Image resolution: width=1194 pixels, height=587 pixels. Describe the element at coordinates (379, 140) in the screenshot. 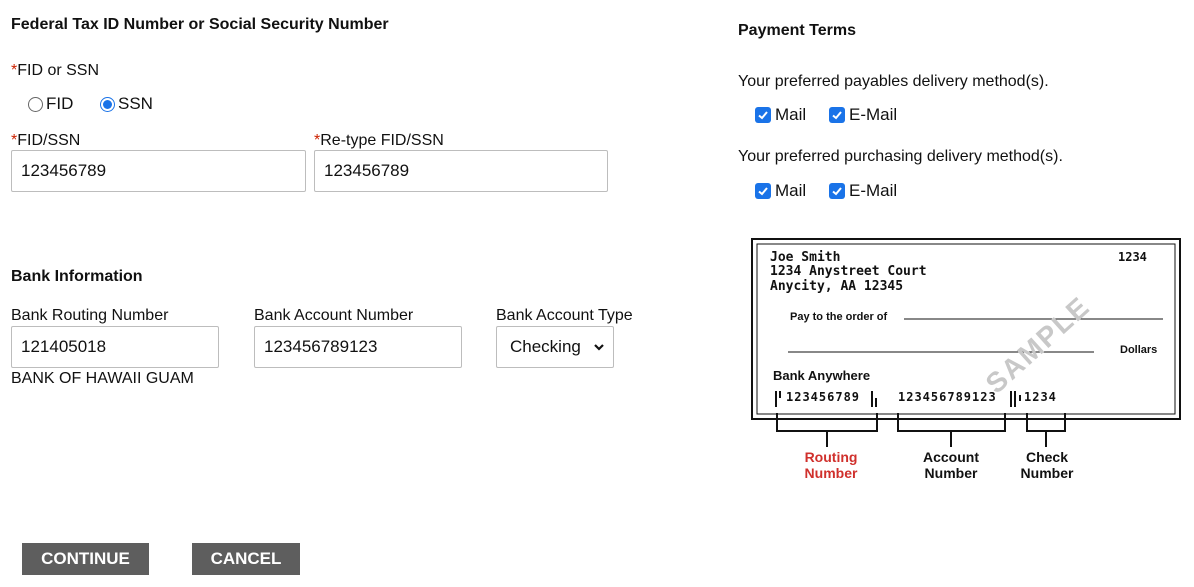

I see `retype-fid-ssn-label: *Re-type FID/SSN` at that location.